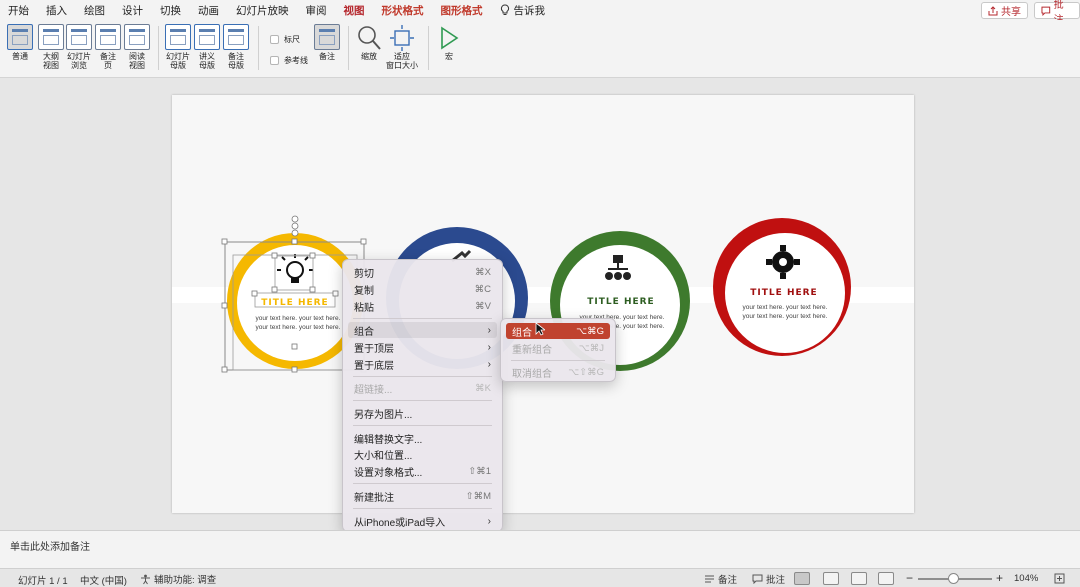 Image resolution: width=1080 pixels, height=587 pixels. What do you see at coordinates (185, 580) in the screenshot?
I see `accessibility-label: 辅助功能: 调查` at bounding box center [185, 580].